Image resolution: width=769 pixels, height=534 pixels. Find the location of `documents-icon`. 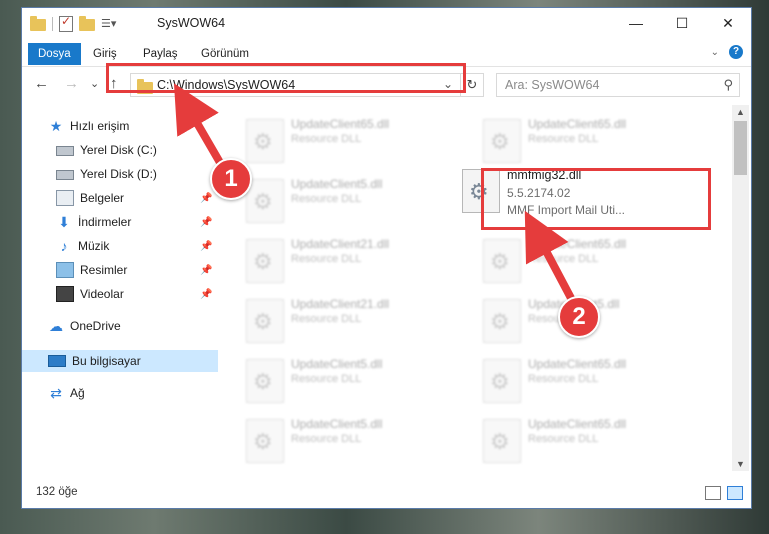

documents-icon is located at coordinates (65, 198).